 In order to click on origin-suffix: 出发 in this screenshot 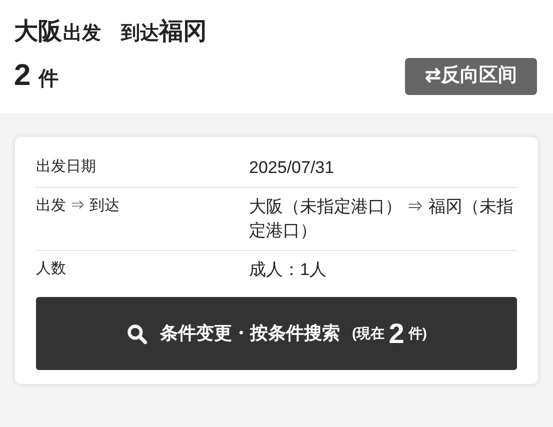, I will do `click(82, 34)`.